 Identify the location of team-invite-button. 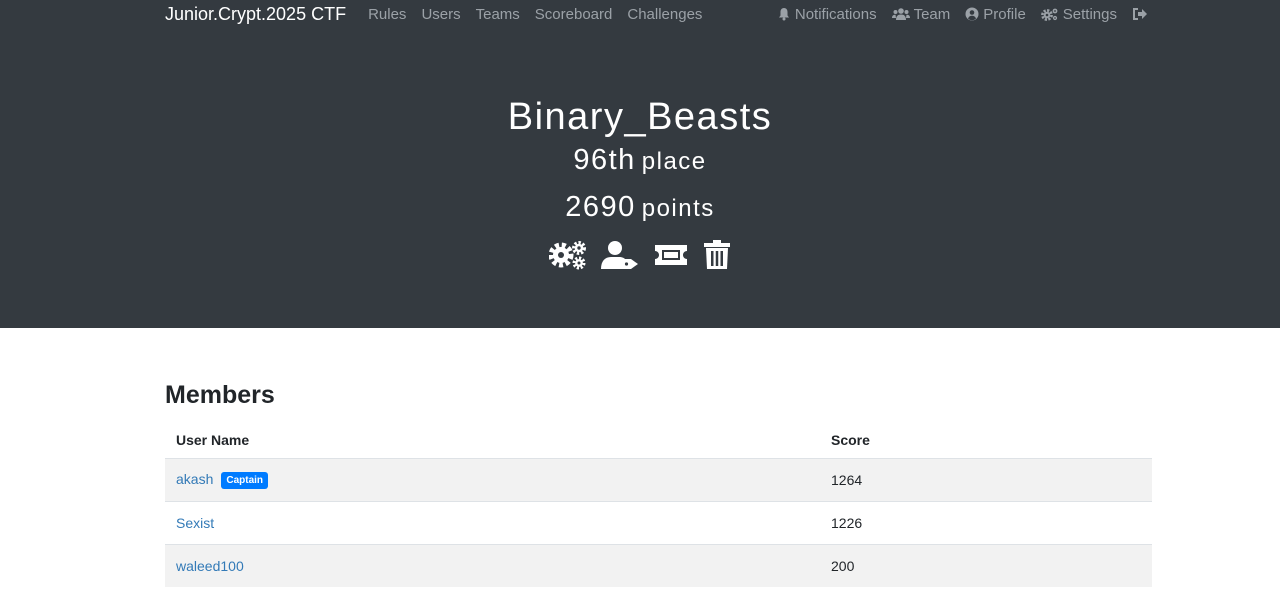
(671, 255).